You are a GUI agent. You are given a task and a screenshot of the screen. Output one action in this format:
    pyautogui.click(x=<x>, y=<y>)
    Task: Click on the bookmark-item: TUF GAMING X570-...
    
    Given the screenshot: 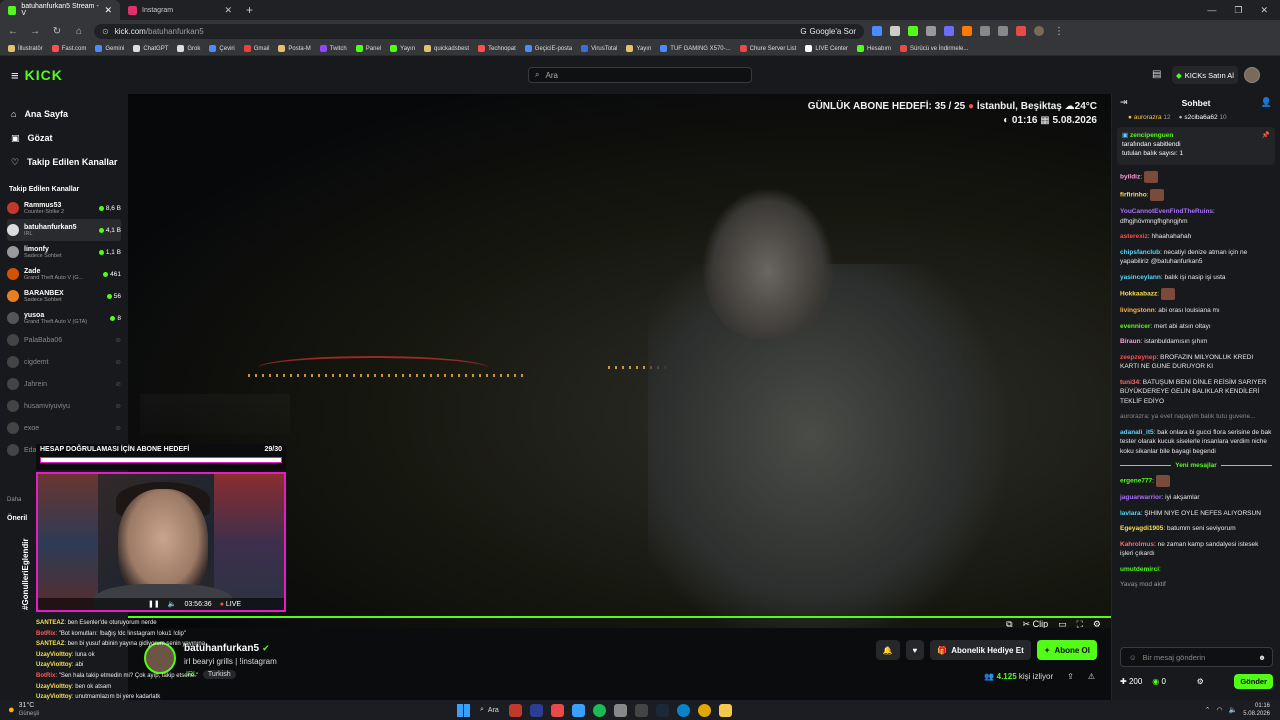 What is the action you would take?
    pyautogui.click(x=695, y=48)
    